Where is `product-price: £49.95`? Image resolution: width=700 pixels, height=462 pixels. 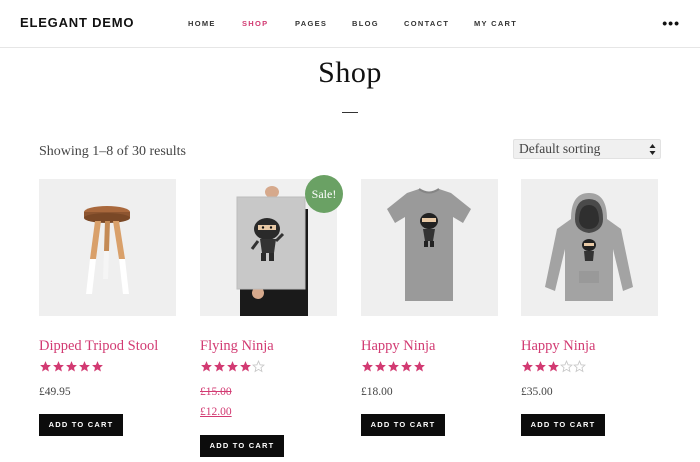 product-price: £49.95 is located at coordinates (55, 392).